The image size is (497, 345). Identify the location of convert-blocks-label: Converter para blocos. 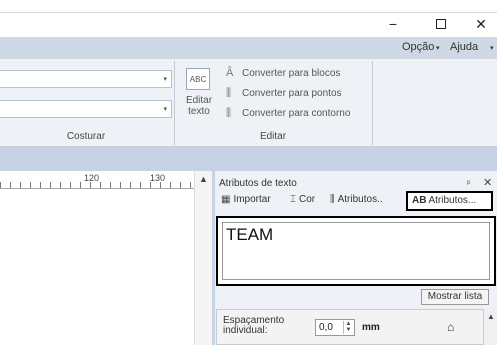
(291, 73).